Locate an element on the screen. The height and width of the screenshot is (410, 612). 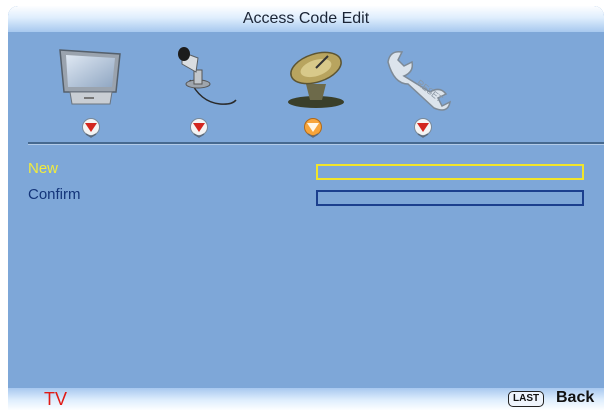
back-label: Back is located at coordinates (575, 398).